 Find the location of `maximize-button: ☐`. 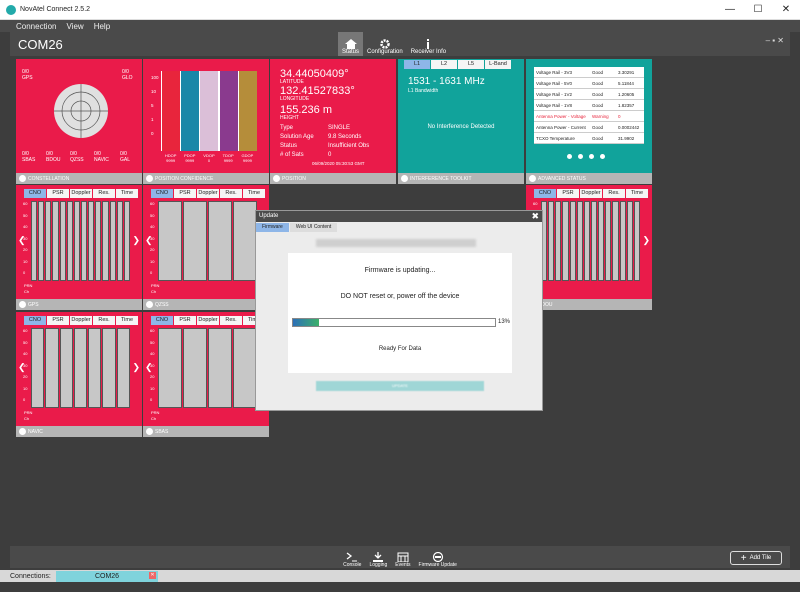

maximize-button: ☐ is located at coordinates (758, 9).